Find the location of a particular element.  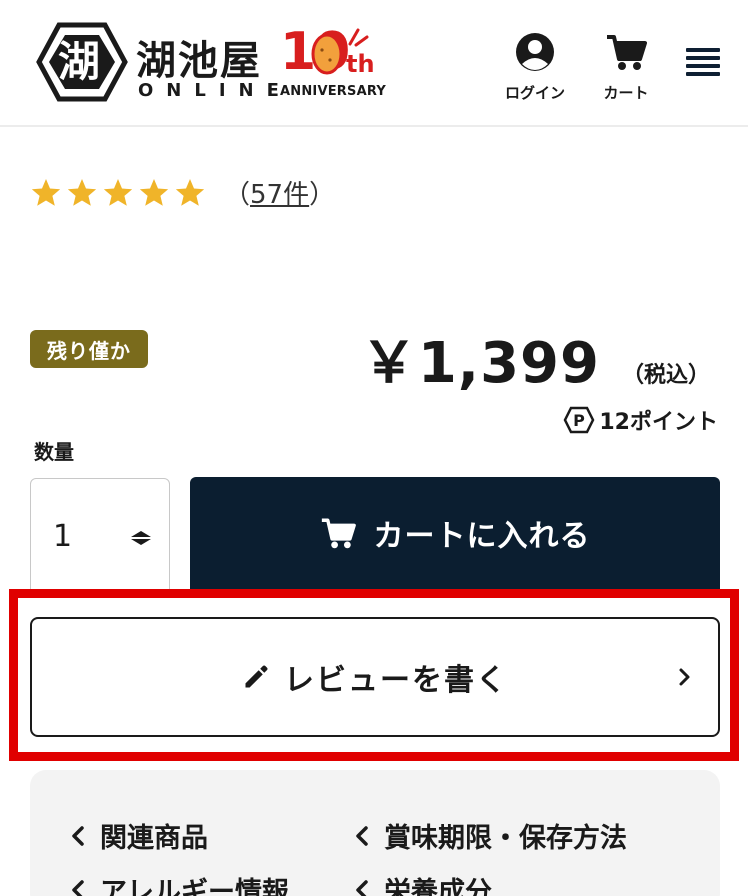

add-to-cart-label: カートに入れる is located at coordinates (482, 536).